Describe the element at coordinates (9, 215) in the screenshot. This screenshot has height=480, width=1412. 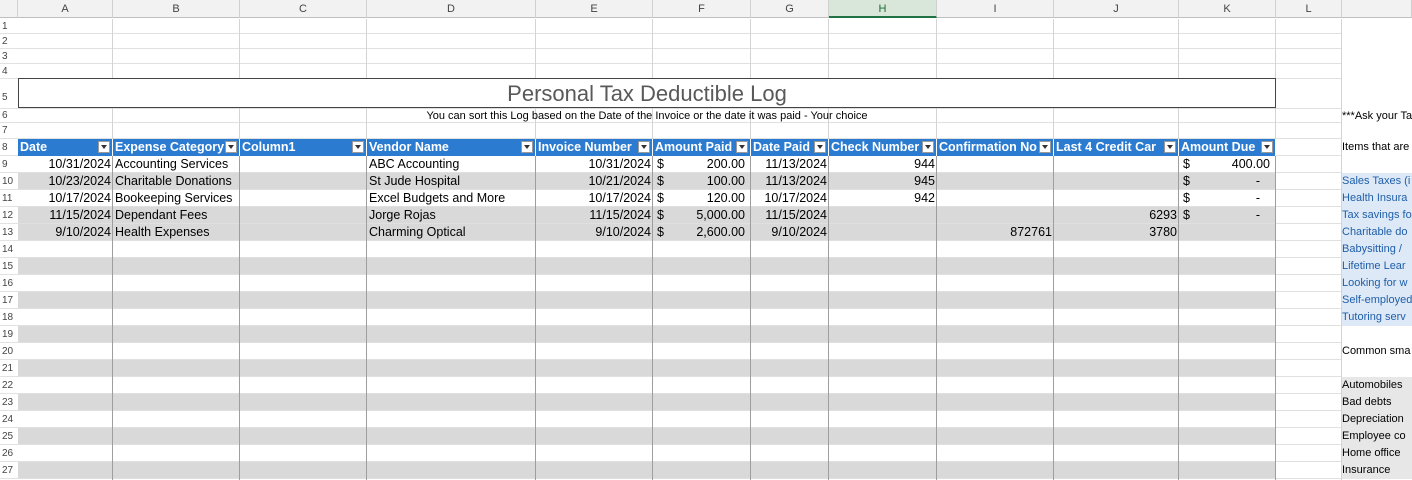
I see `row-header-12: 12` at that location.